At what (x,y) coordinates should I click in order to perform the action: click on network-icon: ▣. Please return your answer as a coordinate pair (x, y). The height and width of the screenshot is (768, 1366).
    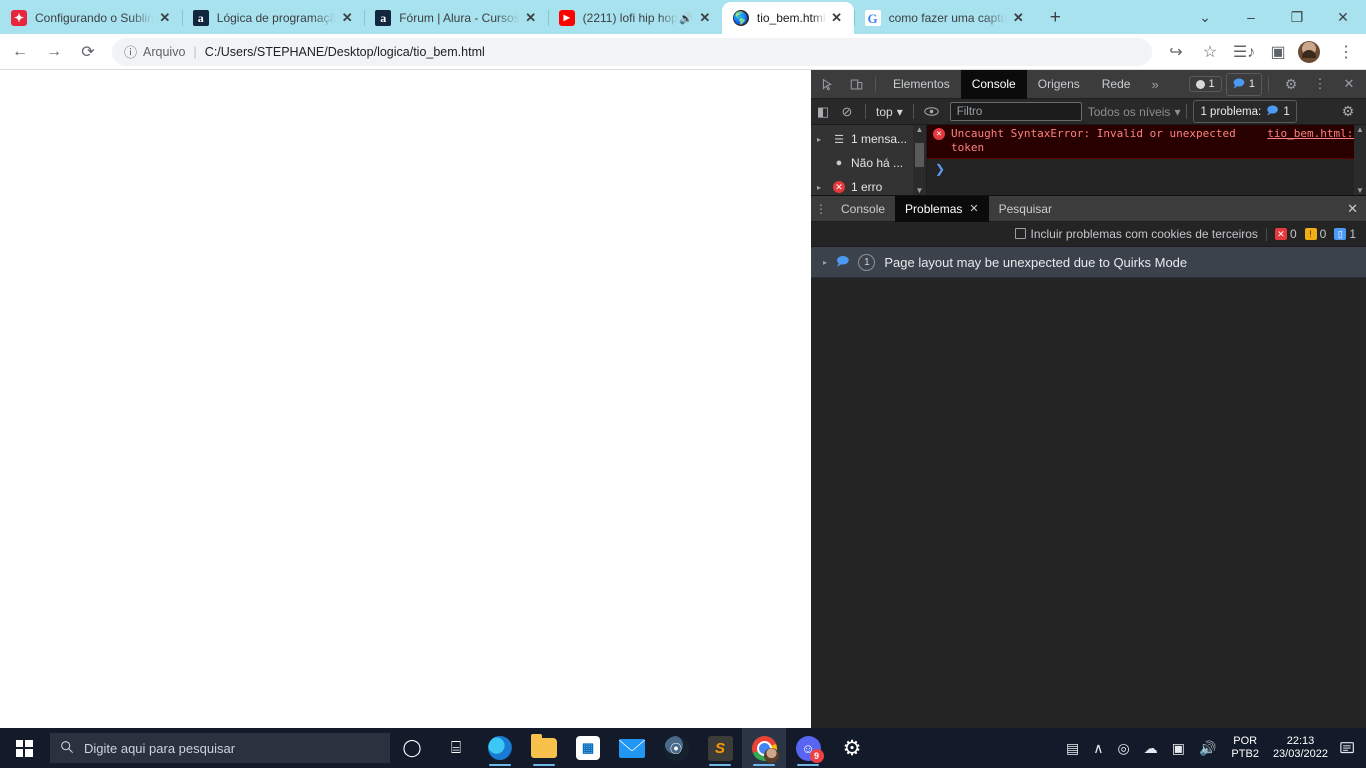
    Looking at the image, I should click on (1178, 748).